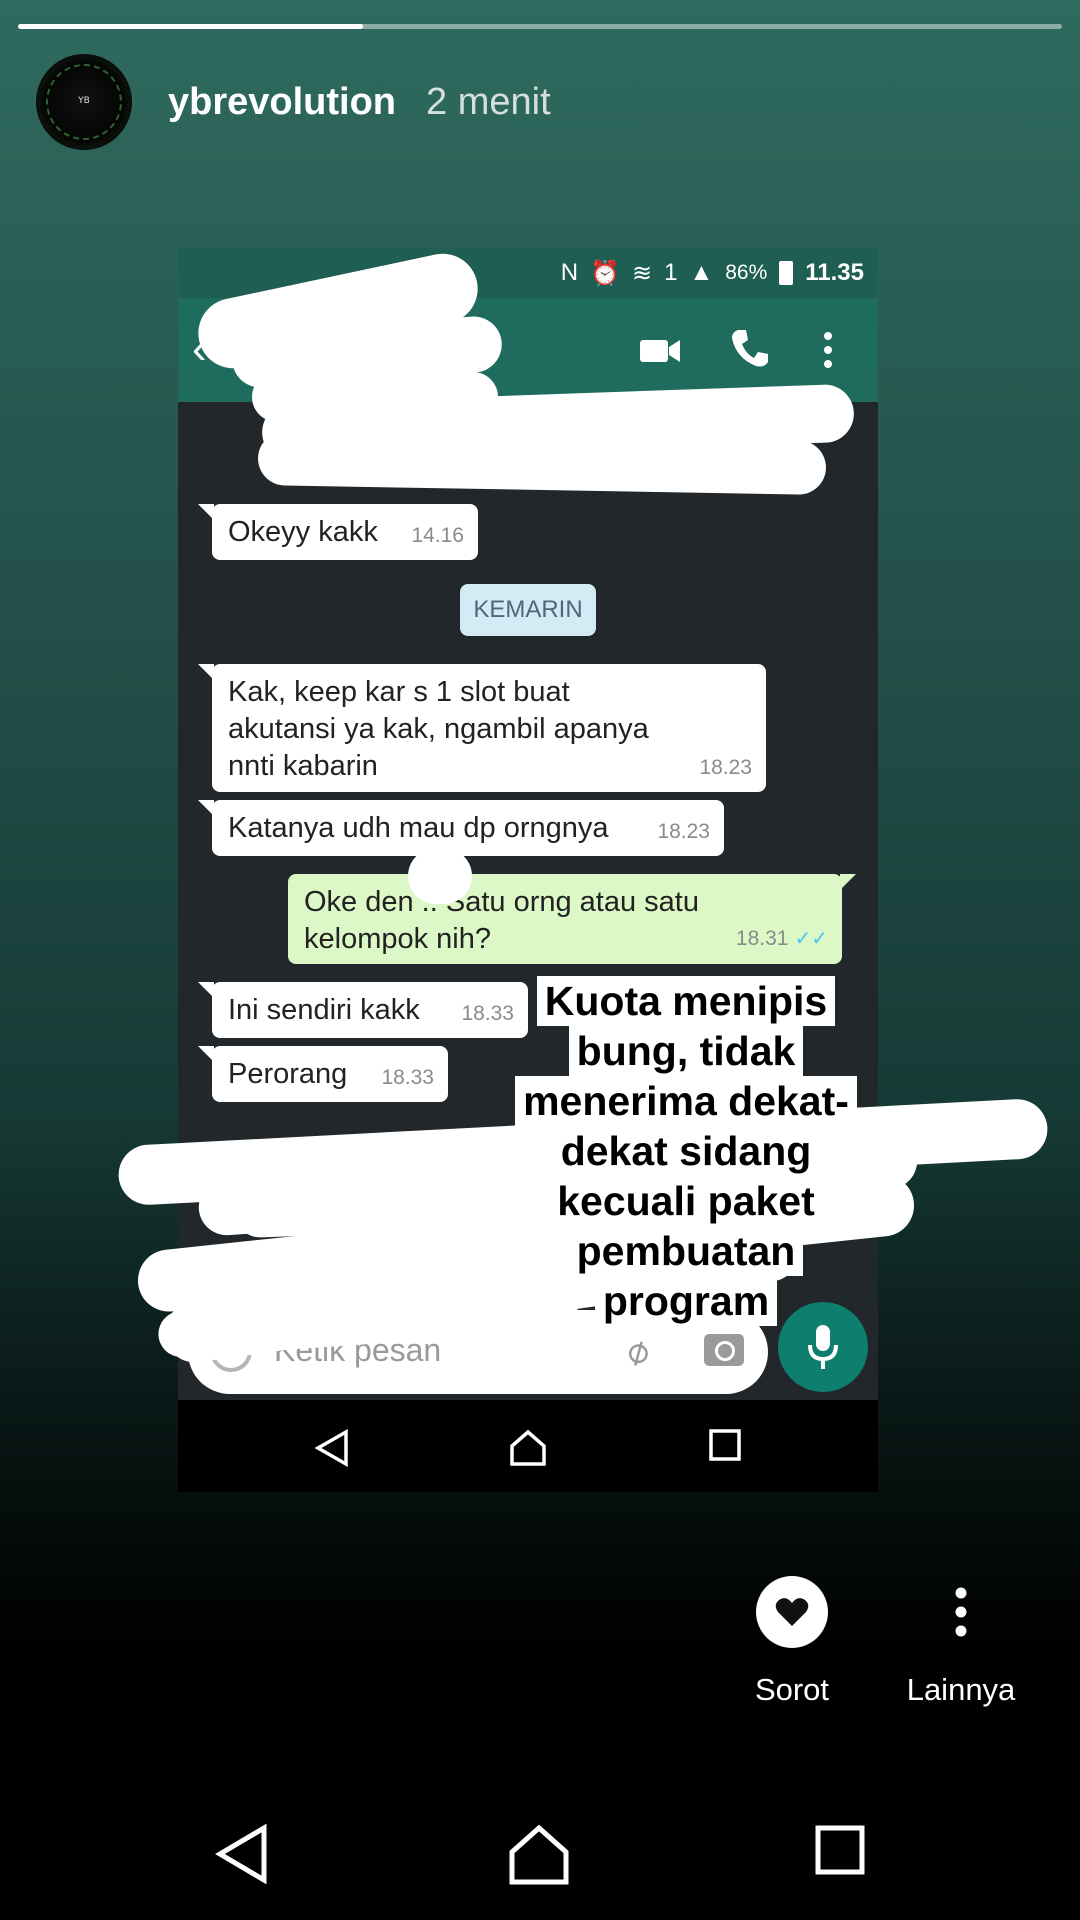 The width and height of the screenshot is (1080, 1920). I want to click on story-progress-bar, so click(540, 26).